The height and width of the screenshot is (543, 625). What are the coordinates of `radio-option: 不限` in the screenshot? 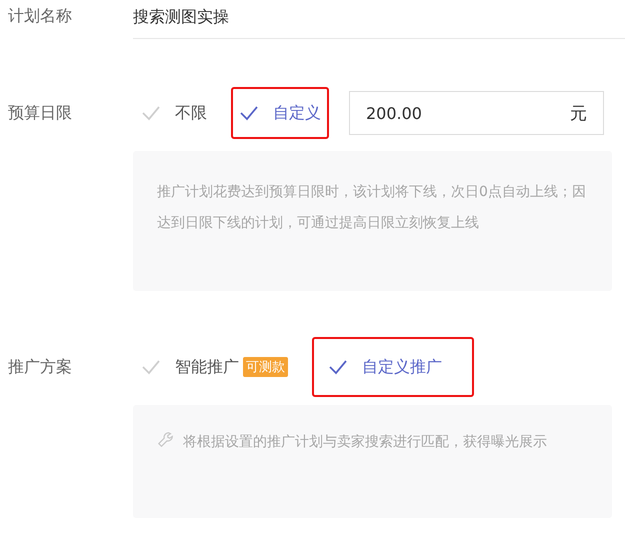 It's located at (174, 113).